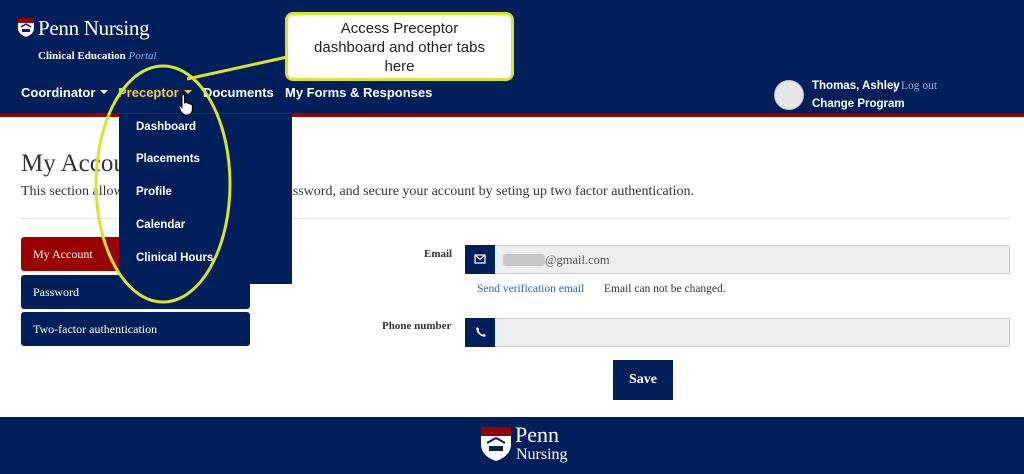 The width and height of the screenshot is (1024, 474). What do you see at coordinates (524, 260) in the screenshot?
I see `redacted-email-prefix` at bounding box center [524, 260].